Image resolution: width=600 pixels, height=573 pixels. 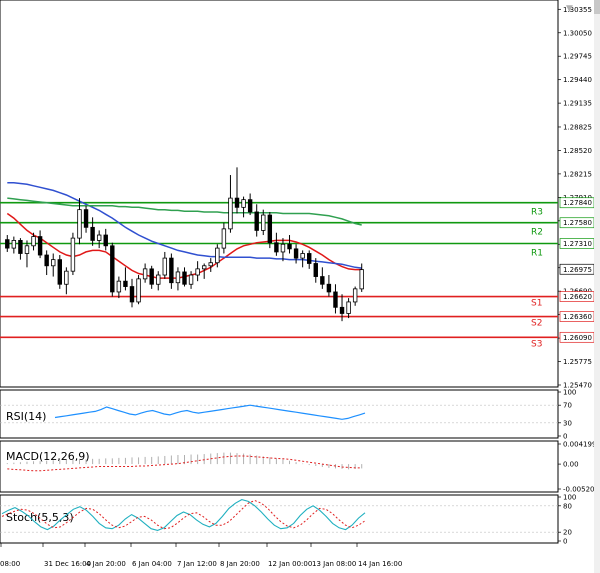 What do you see at coordinates (106, 564) in the screenshot?
I see `time-tick-label: 4 Jan 20:00` at bounding box center [106, 564].